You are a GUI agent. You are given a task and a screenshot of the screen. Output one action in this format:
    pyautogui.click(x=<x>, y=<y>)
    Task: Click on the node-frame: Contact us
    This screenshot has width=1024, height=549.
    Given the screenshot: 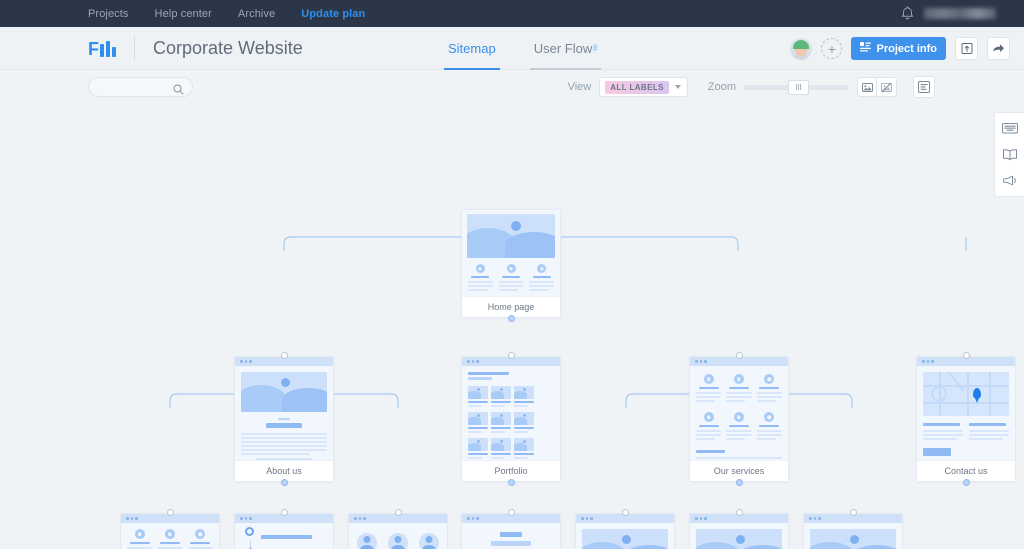 What is the action you would take?
    pyautogui.click(x=966, y=419)
    